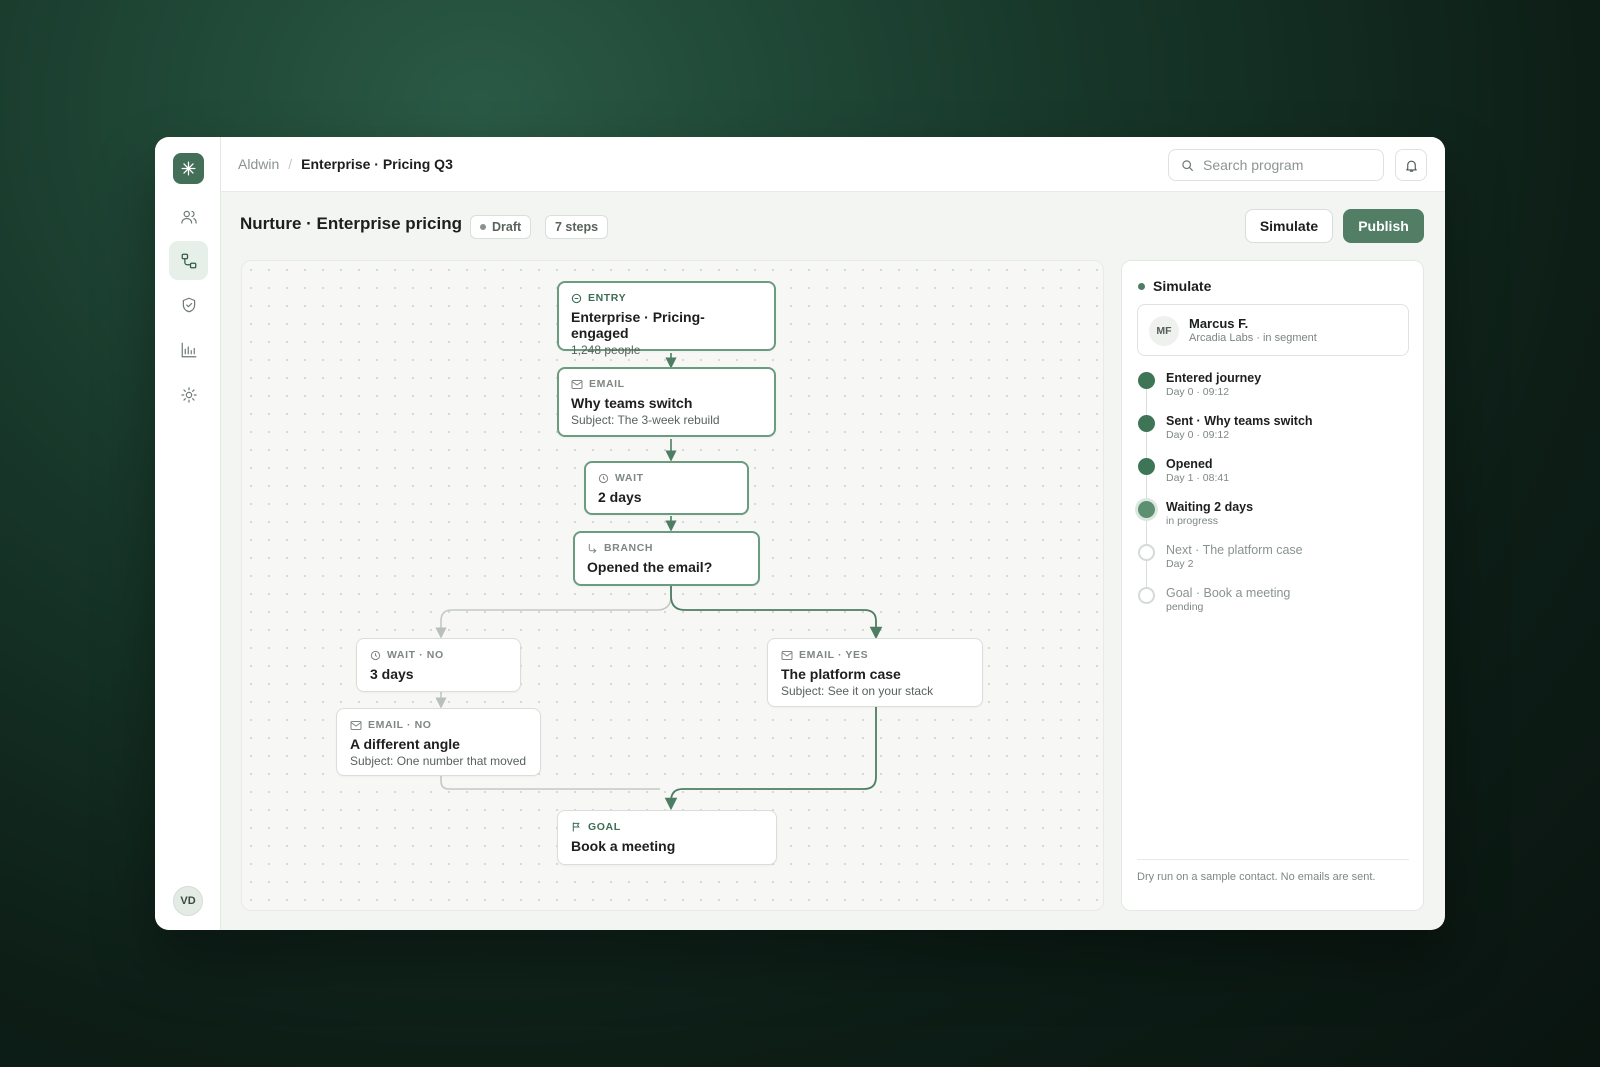  Describe the element at coordinates (1273, 330) in the screenshot. I see `sample-contact-card: MF Marcus F. Arcadia Labs · in segment` at that location.